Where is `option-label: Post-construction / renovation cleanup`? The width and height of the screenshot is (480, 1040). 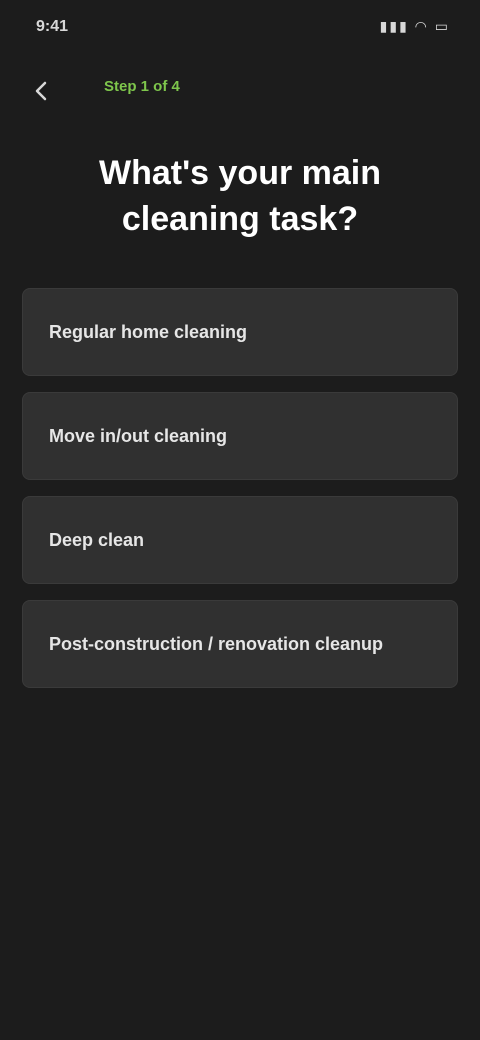
option-label: Post-construction / renovation cleanup is located at coordinates (216, 643).